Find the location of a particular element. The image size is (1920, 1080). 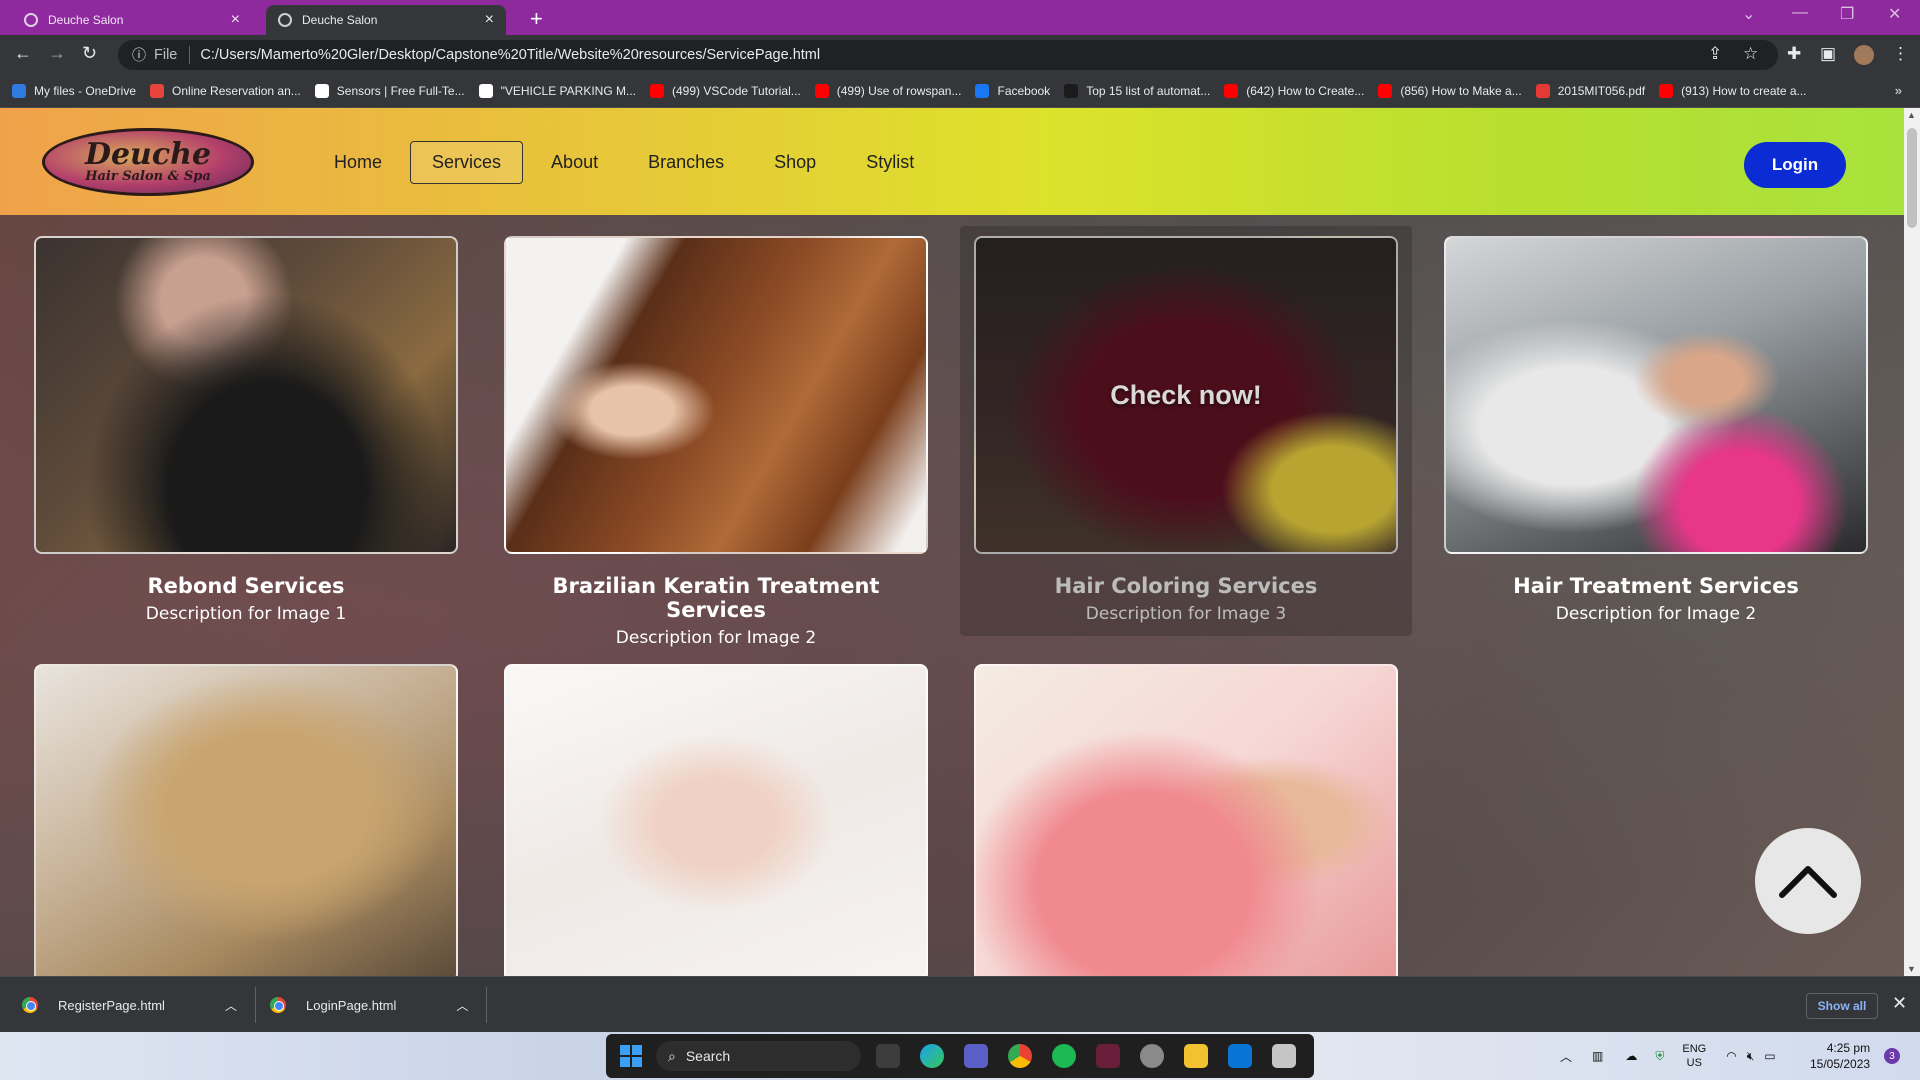

youtube-icon is located at coordinates (657, 91).